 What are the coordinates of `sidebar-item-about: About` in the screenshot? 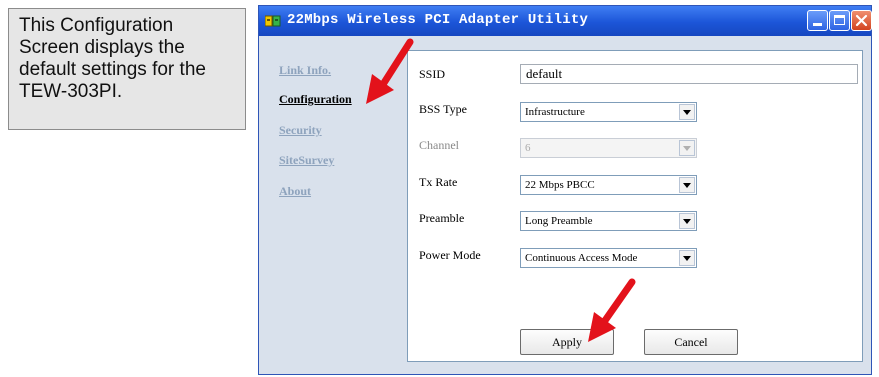 It's located at (295, 191).